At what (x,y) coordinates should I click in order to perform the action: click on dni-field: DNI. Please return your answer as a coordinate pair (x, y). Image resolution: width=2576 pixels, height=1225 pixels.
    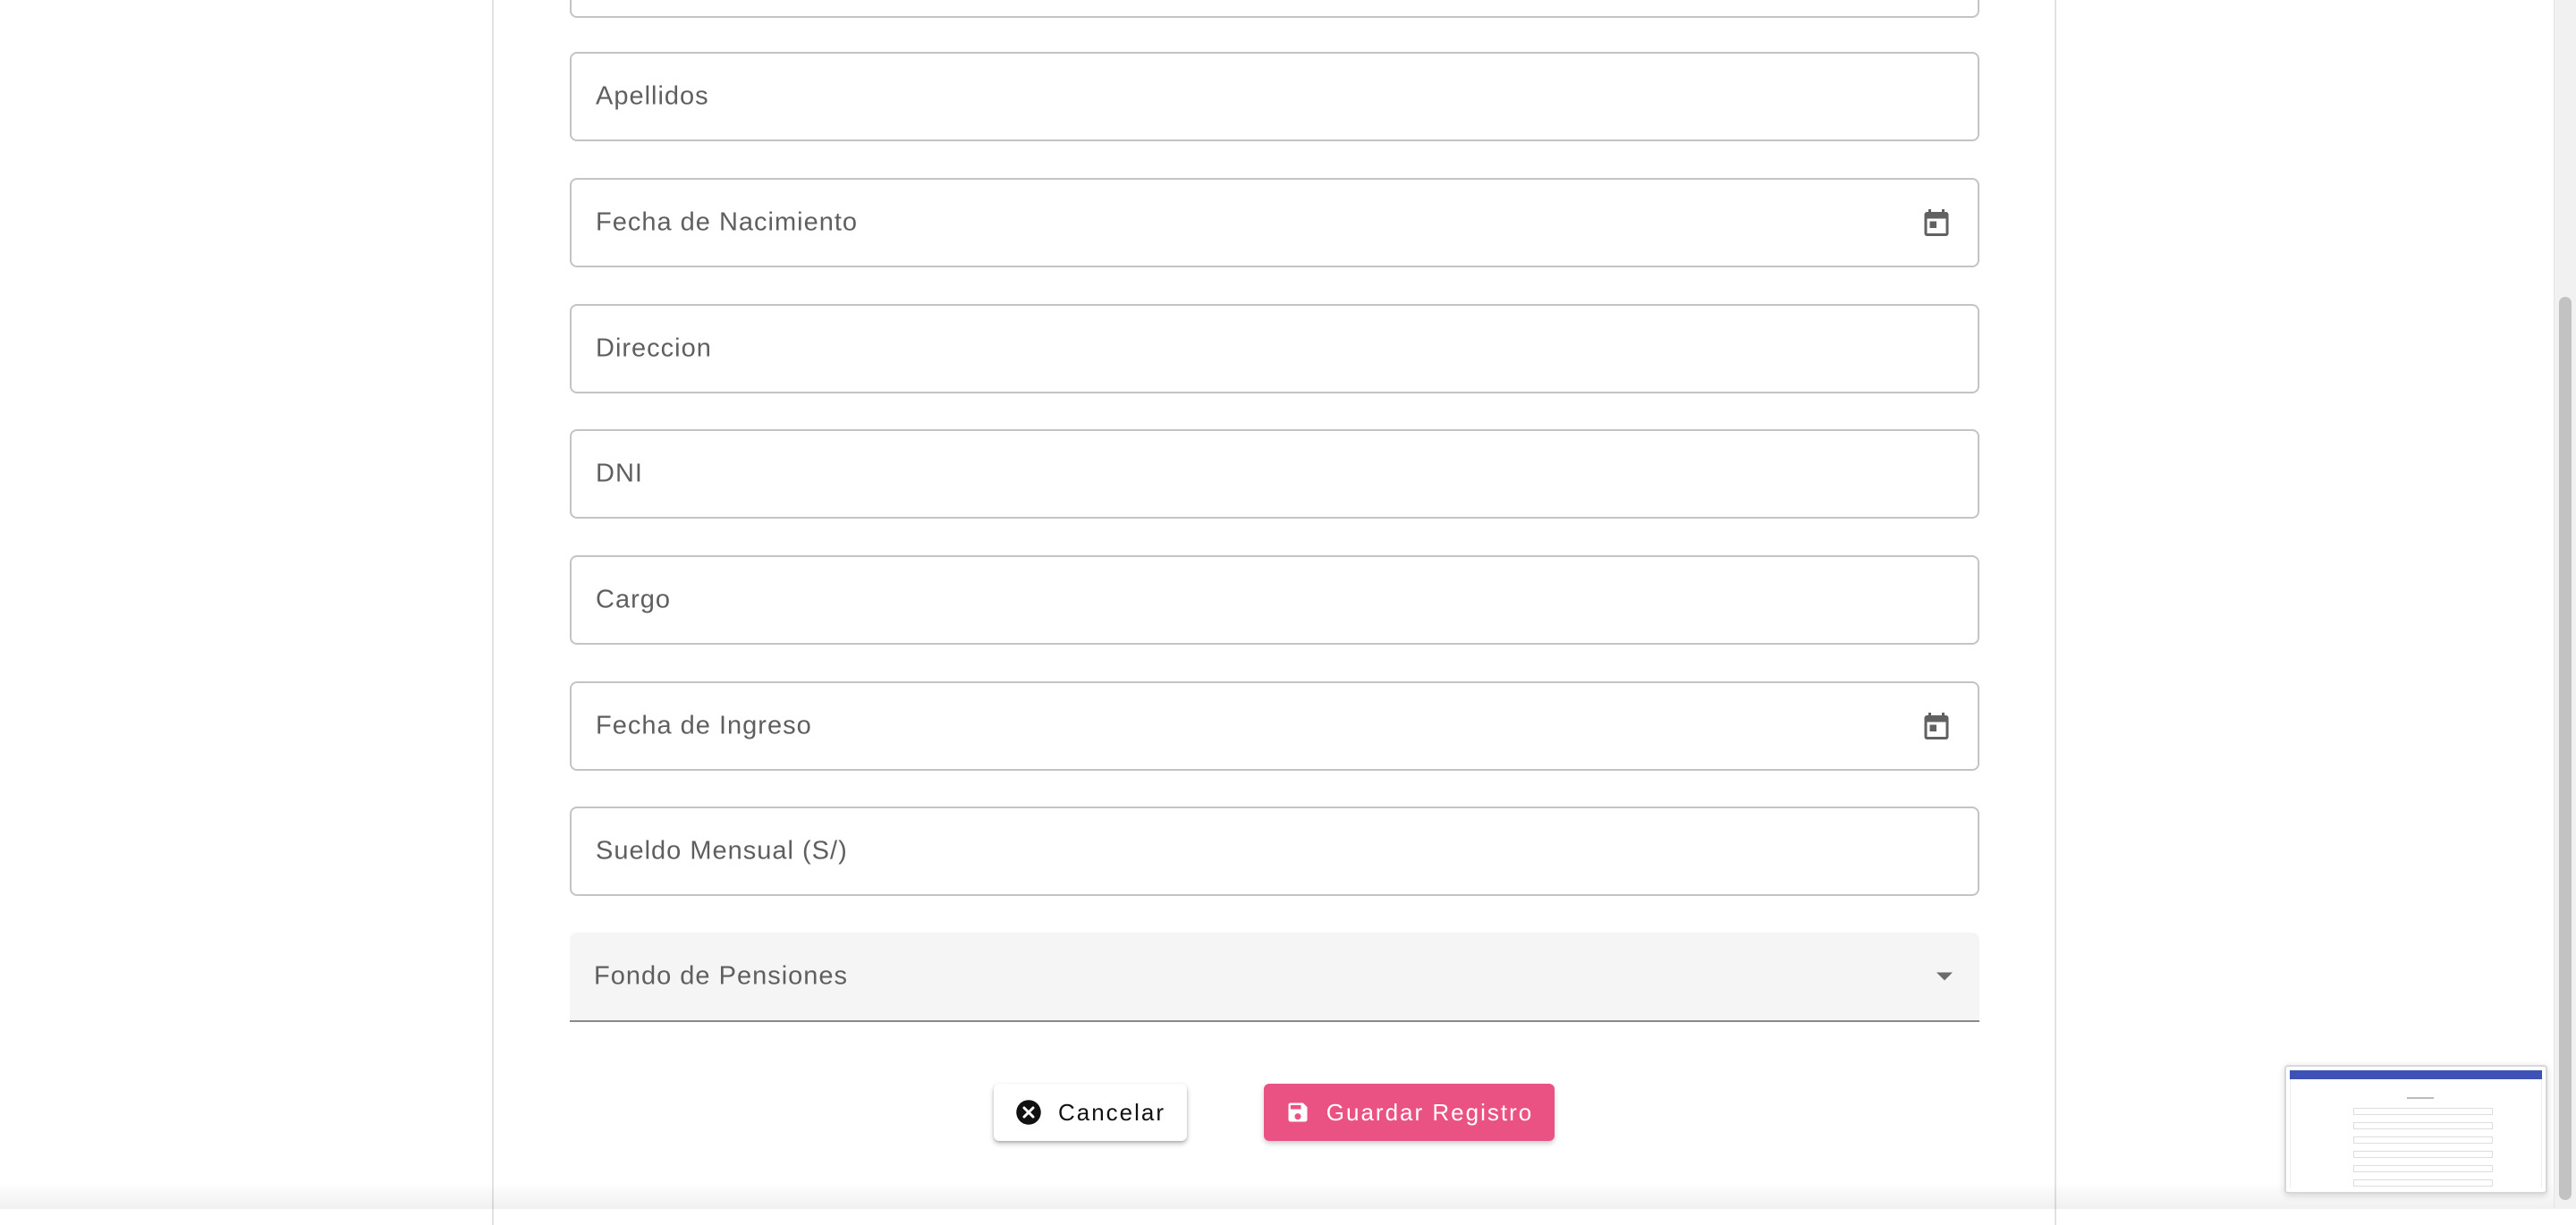
    Looking at the image, I should click on (1274, 474).